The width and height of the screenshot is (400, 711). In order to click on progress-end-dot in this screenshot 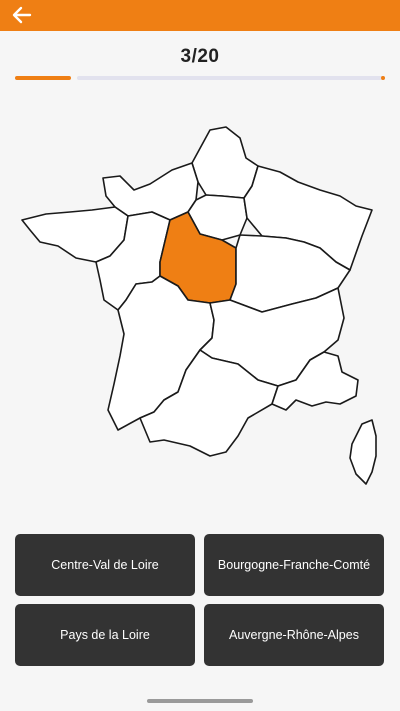, I will do `click(383, 78)`.